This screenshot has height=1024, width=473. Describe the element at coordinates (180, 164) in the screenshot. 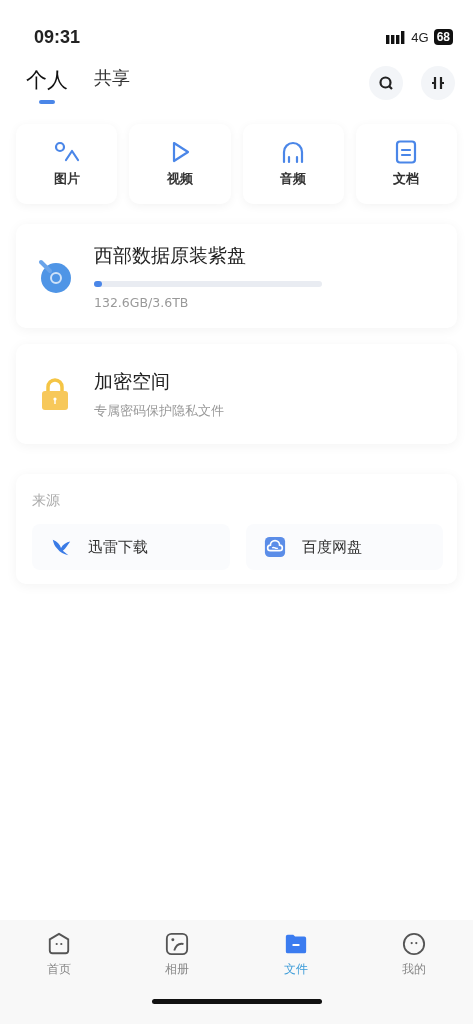

I see `category-button: 视频` at that location.